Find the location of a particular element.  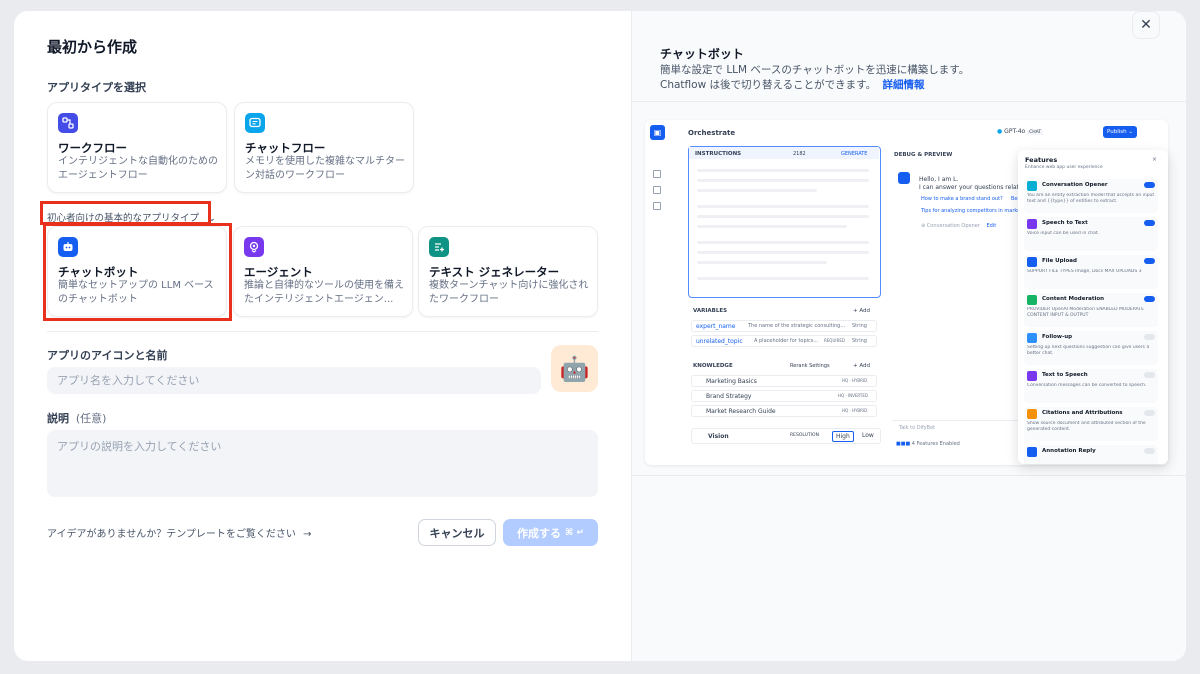

text-generator-title: テキスト ジェネレーター is located at coordinates (494, 272).